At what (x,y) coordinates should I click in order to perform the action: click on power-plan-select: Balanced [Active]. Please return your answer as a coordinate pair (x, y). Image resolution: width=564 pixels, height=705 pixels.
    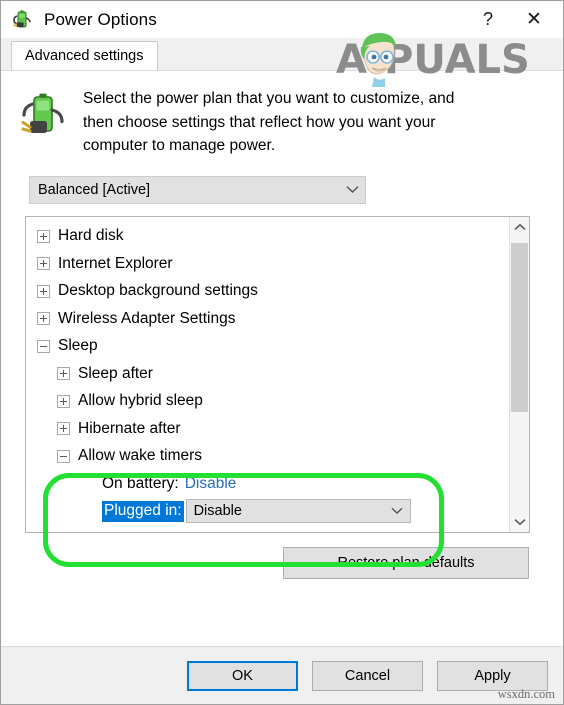
    Looking at the image, I should click on (197, 189).